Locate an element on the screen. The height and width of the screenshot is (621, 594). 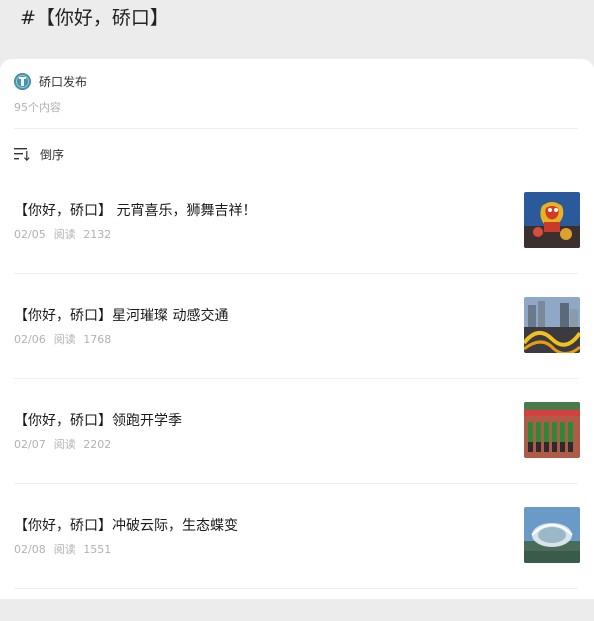
article-meta: 02/05 阅读 2132 is located at coordinates (62, 235).